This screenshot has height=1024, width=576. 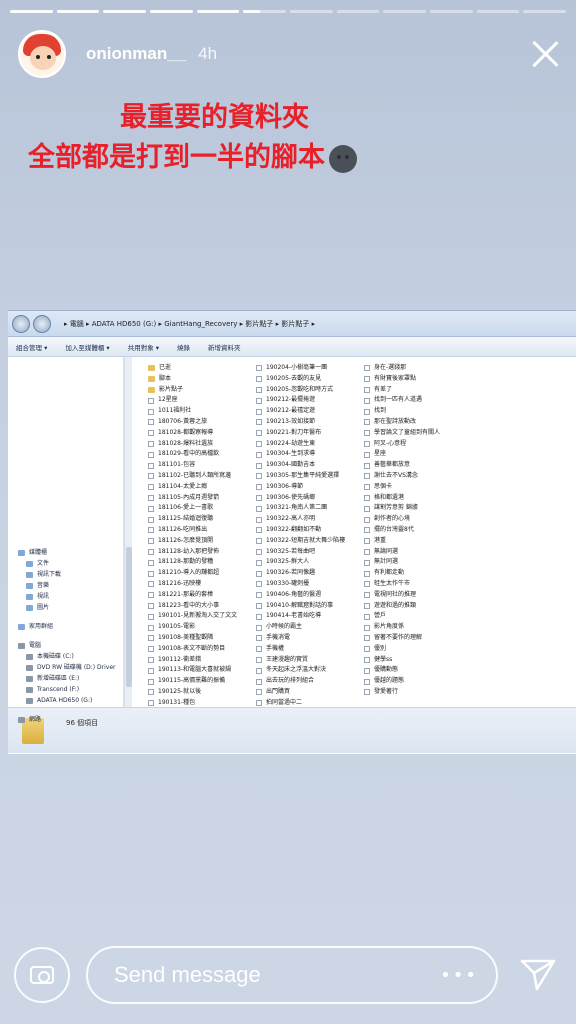 I want to click on story-header: onionman__ 4h, so click(x=290, y=54).